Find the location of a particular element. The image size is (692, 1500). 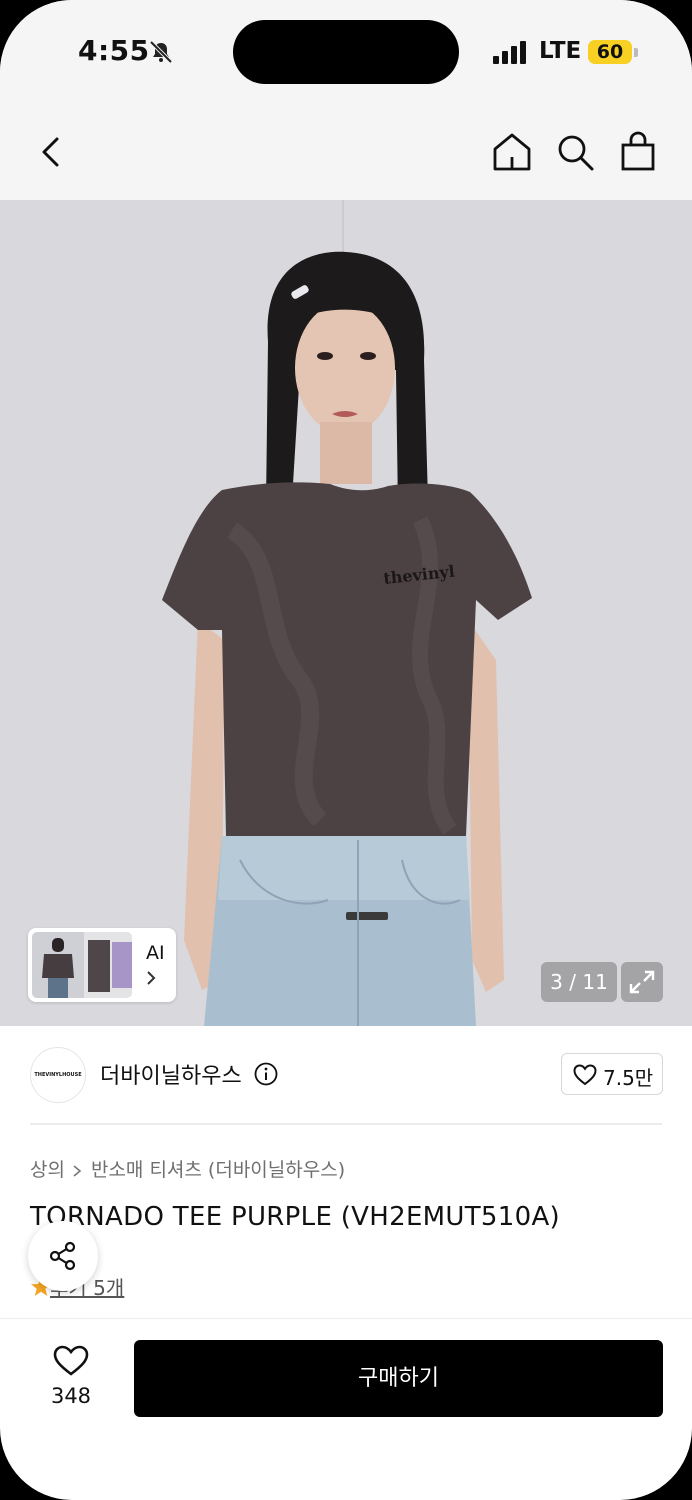

brand-like-button: 7.5만 is located at coordinates (612, 1074).